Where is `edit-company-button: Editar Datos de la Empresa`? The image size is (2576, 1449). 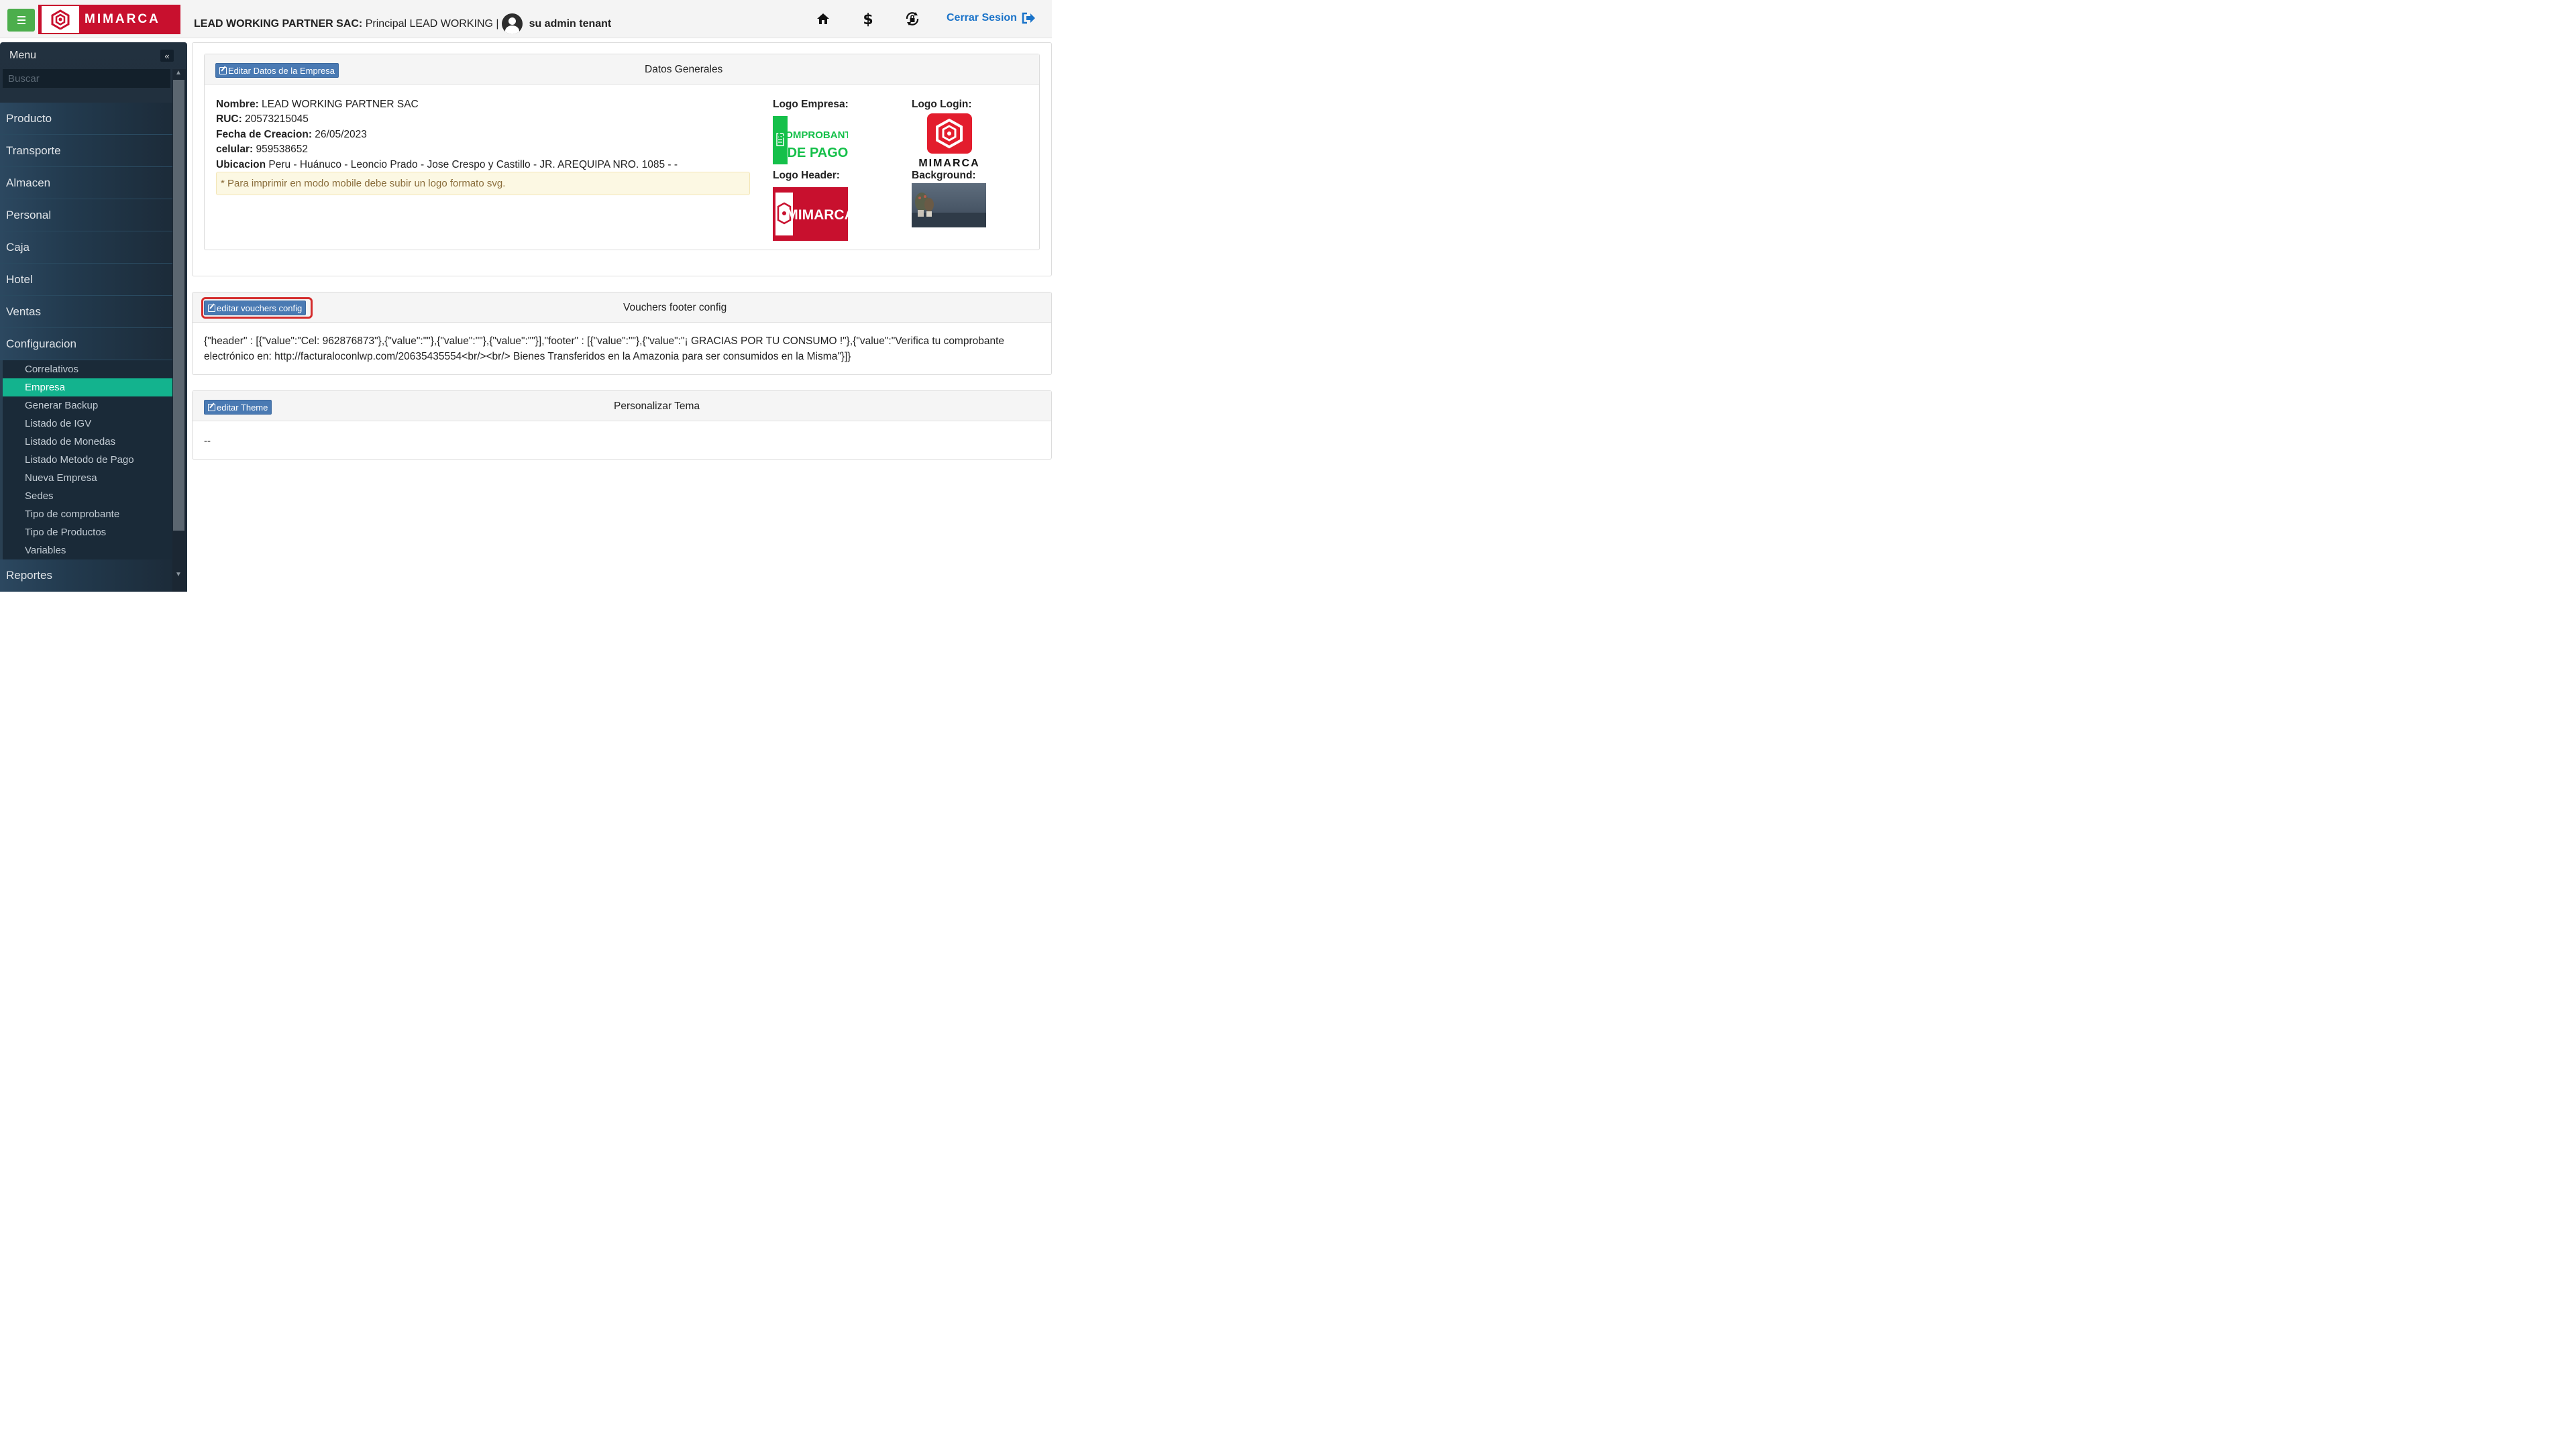
edit-company-button: Editar Datos de la Empresa is located at coordinates (277, 70).